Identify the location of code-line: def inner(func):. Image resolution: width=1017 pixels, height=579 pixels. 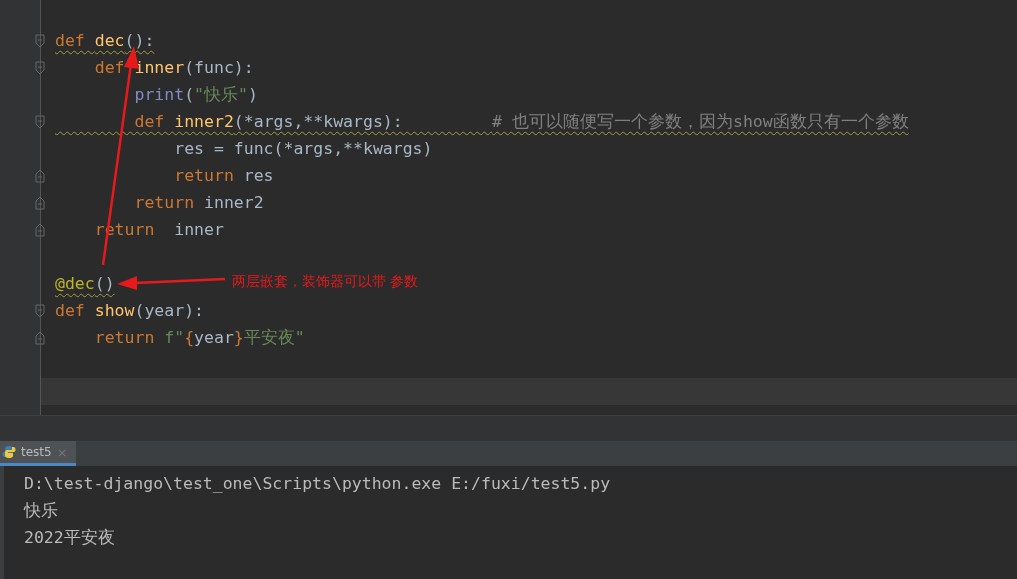
(173, 67).